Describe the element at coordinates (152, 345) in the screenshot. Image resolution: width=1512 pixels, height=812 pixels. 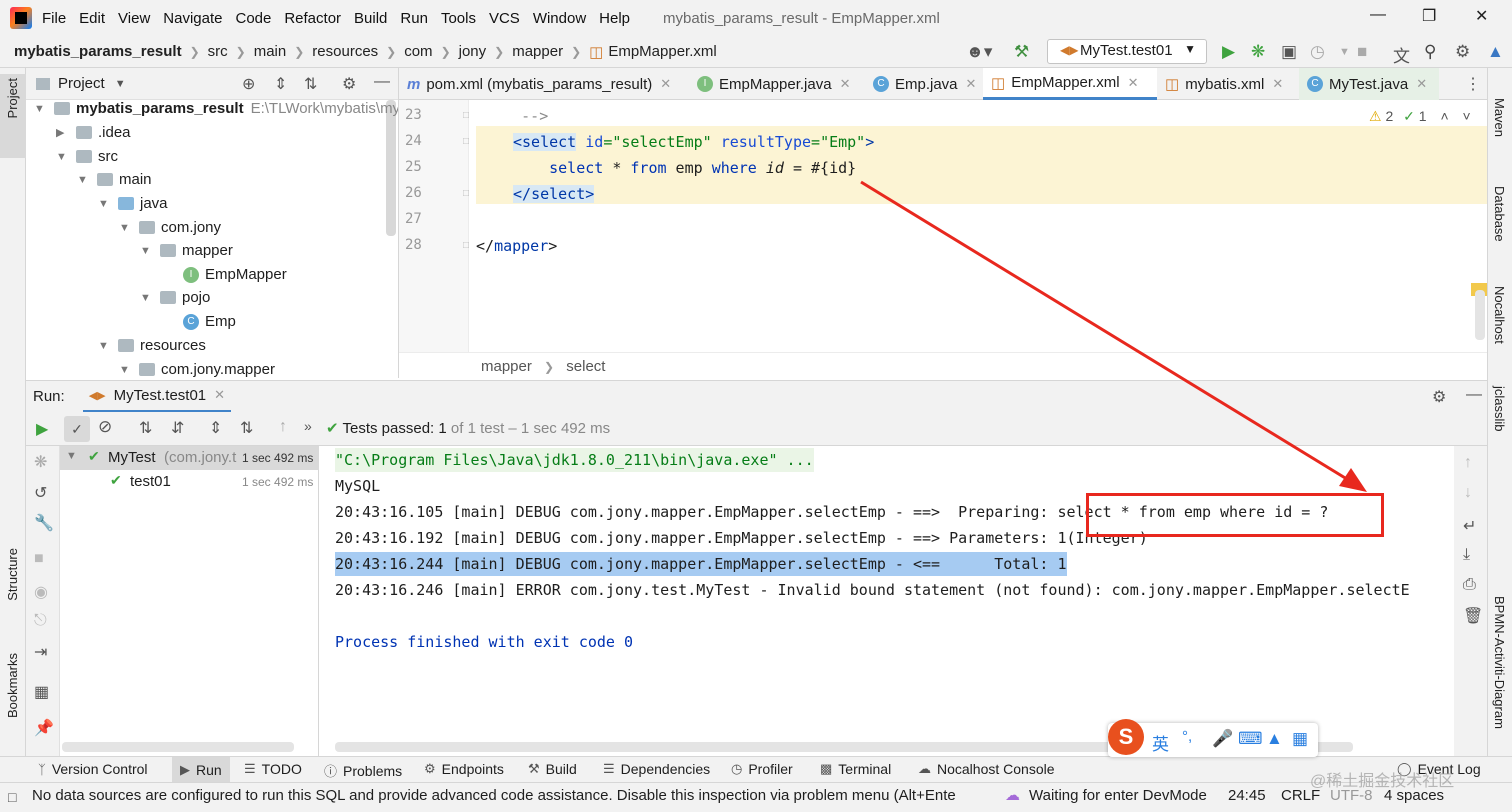
I see `tree-node-resources: ▼ resources` at that location.